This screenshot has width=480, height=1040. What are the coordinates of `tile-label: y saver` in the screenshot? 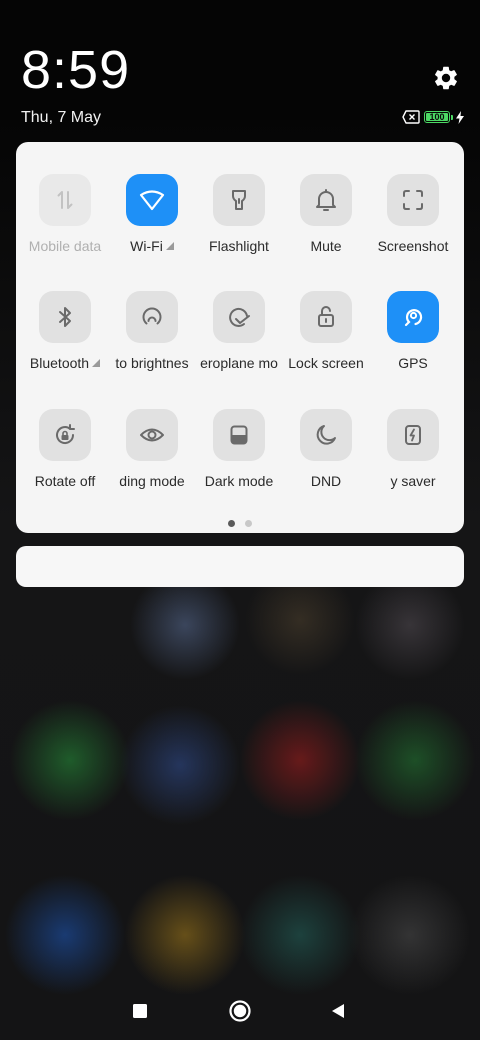 It's located at (413, 481).